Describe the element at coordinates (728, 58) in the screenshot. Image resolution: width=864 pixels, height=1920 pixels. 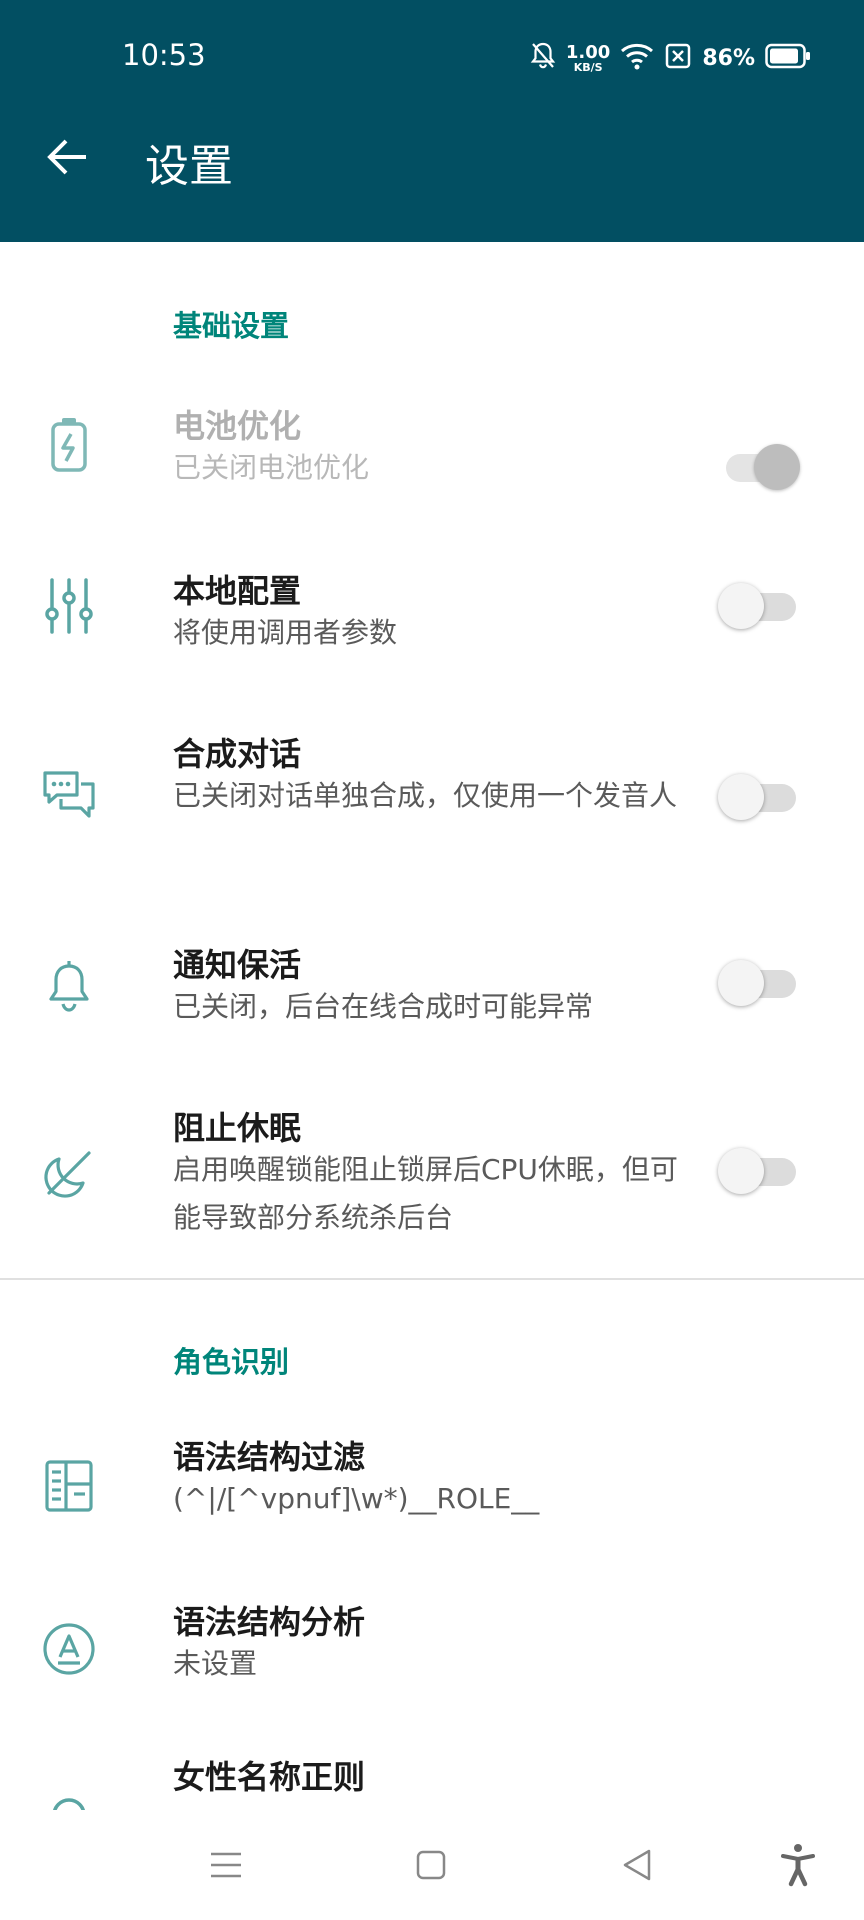
I see `battery-percent: 86%` at that location.